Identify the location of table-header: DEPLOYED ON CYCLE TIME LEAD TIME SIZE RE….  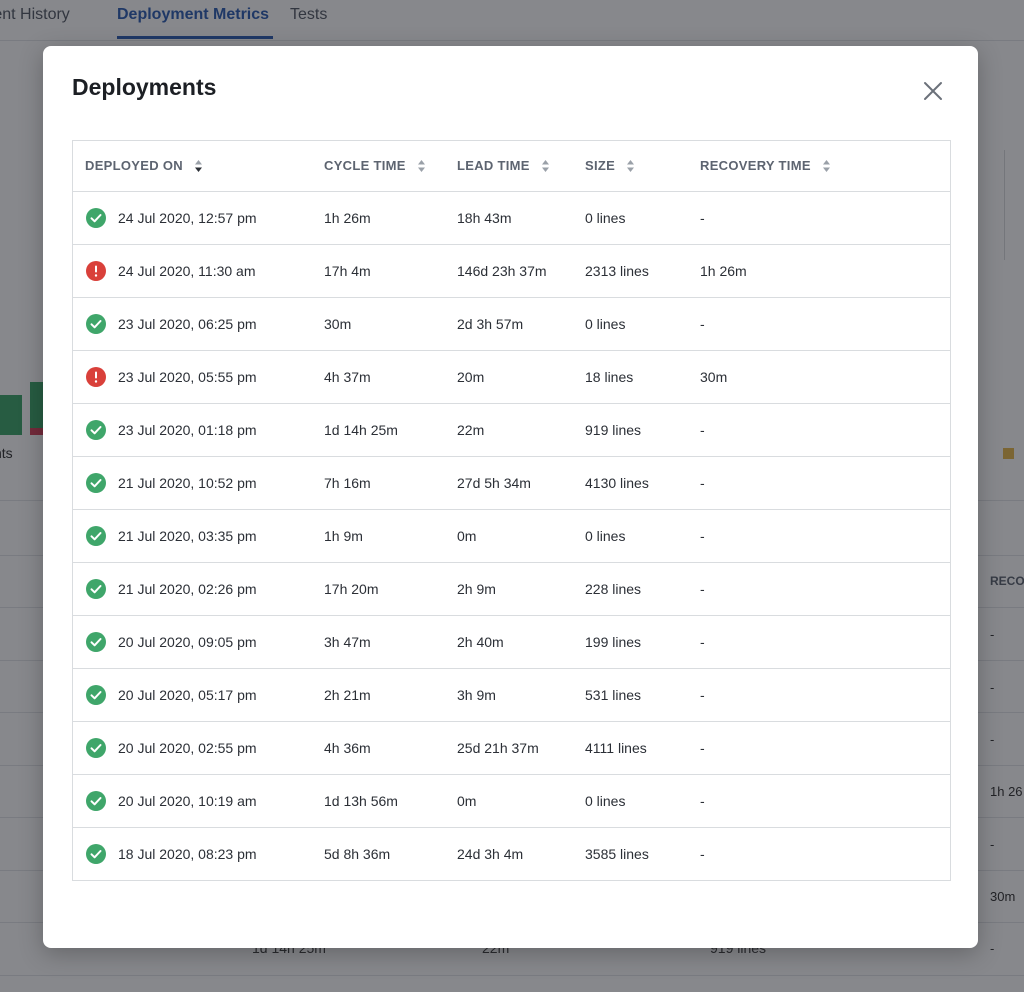
(511, 166).